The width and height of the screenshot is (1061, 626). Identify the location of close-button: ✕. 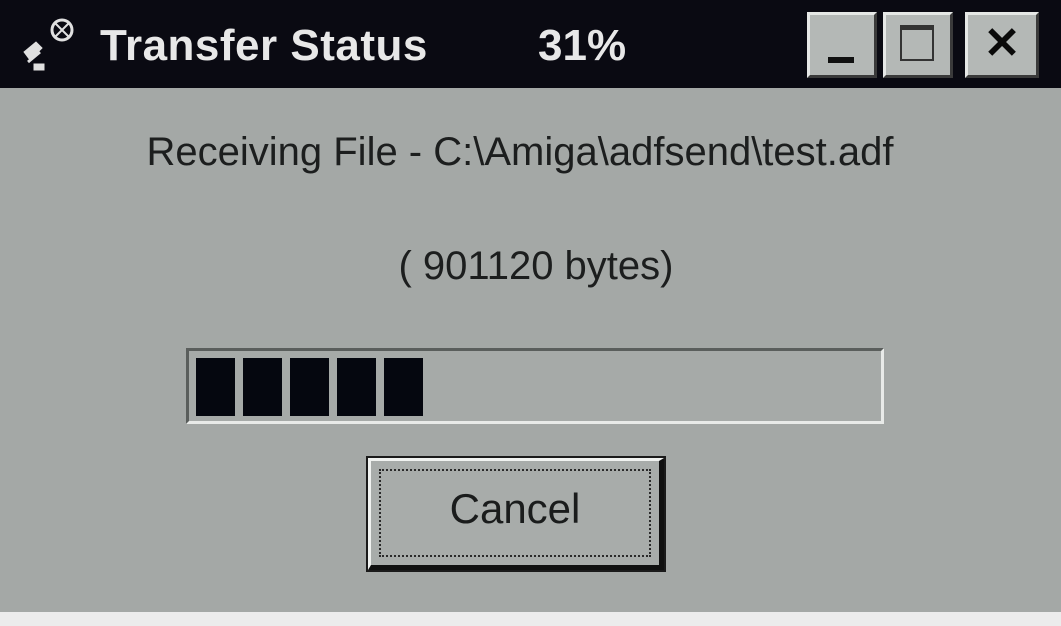
(1002, 45).